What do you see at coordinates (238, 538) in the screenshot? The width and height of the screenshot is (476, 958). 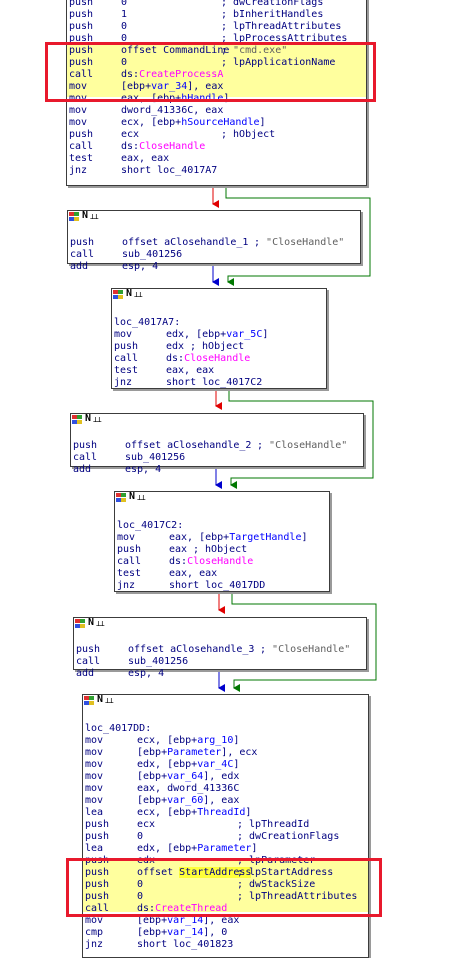 I see `operands: eax, [ebp+TargetHandle]` at bounding box center [238, 538].